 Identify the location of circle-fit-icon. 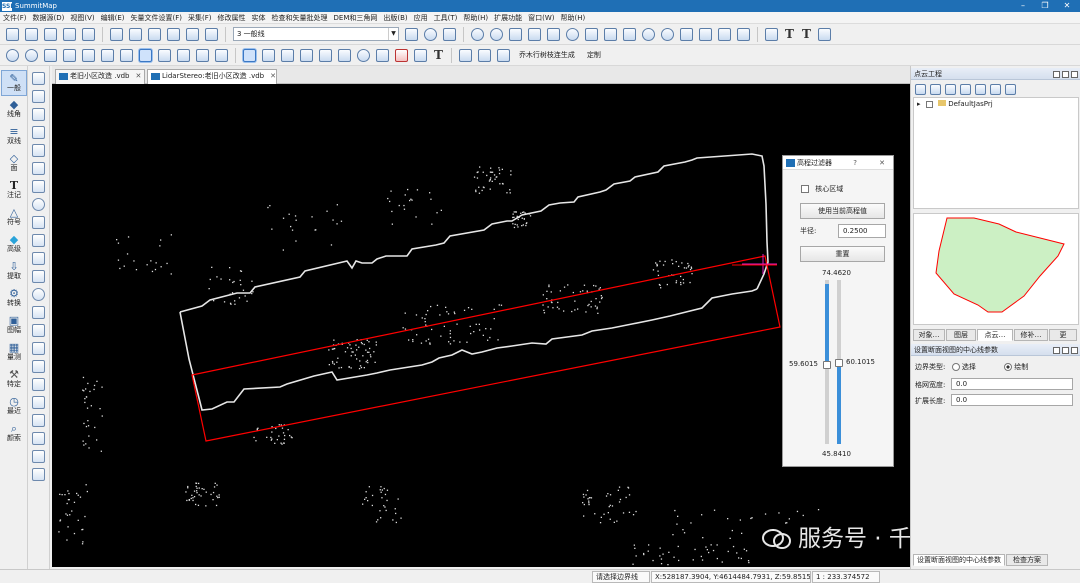
(38, 294).